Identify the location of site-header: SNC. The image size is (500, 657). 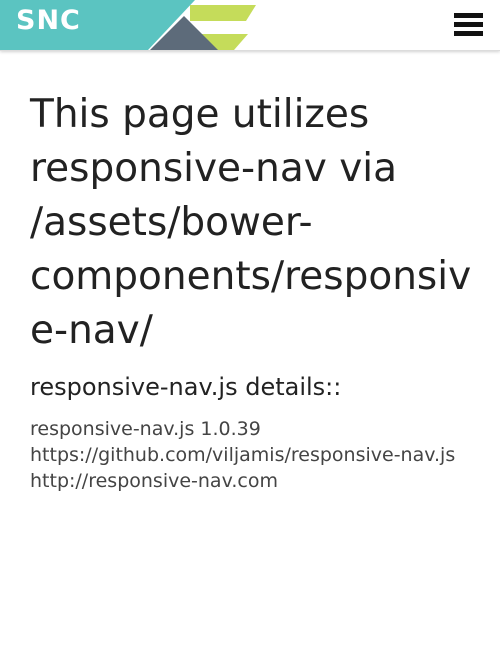
(250, 25).